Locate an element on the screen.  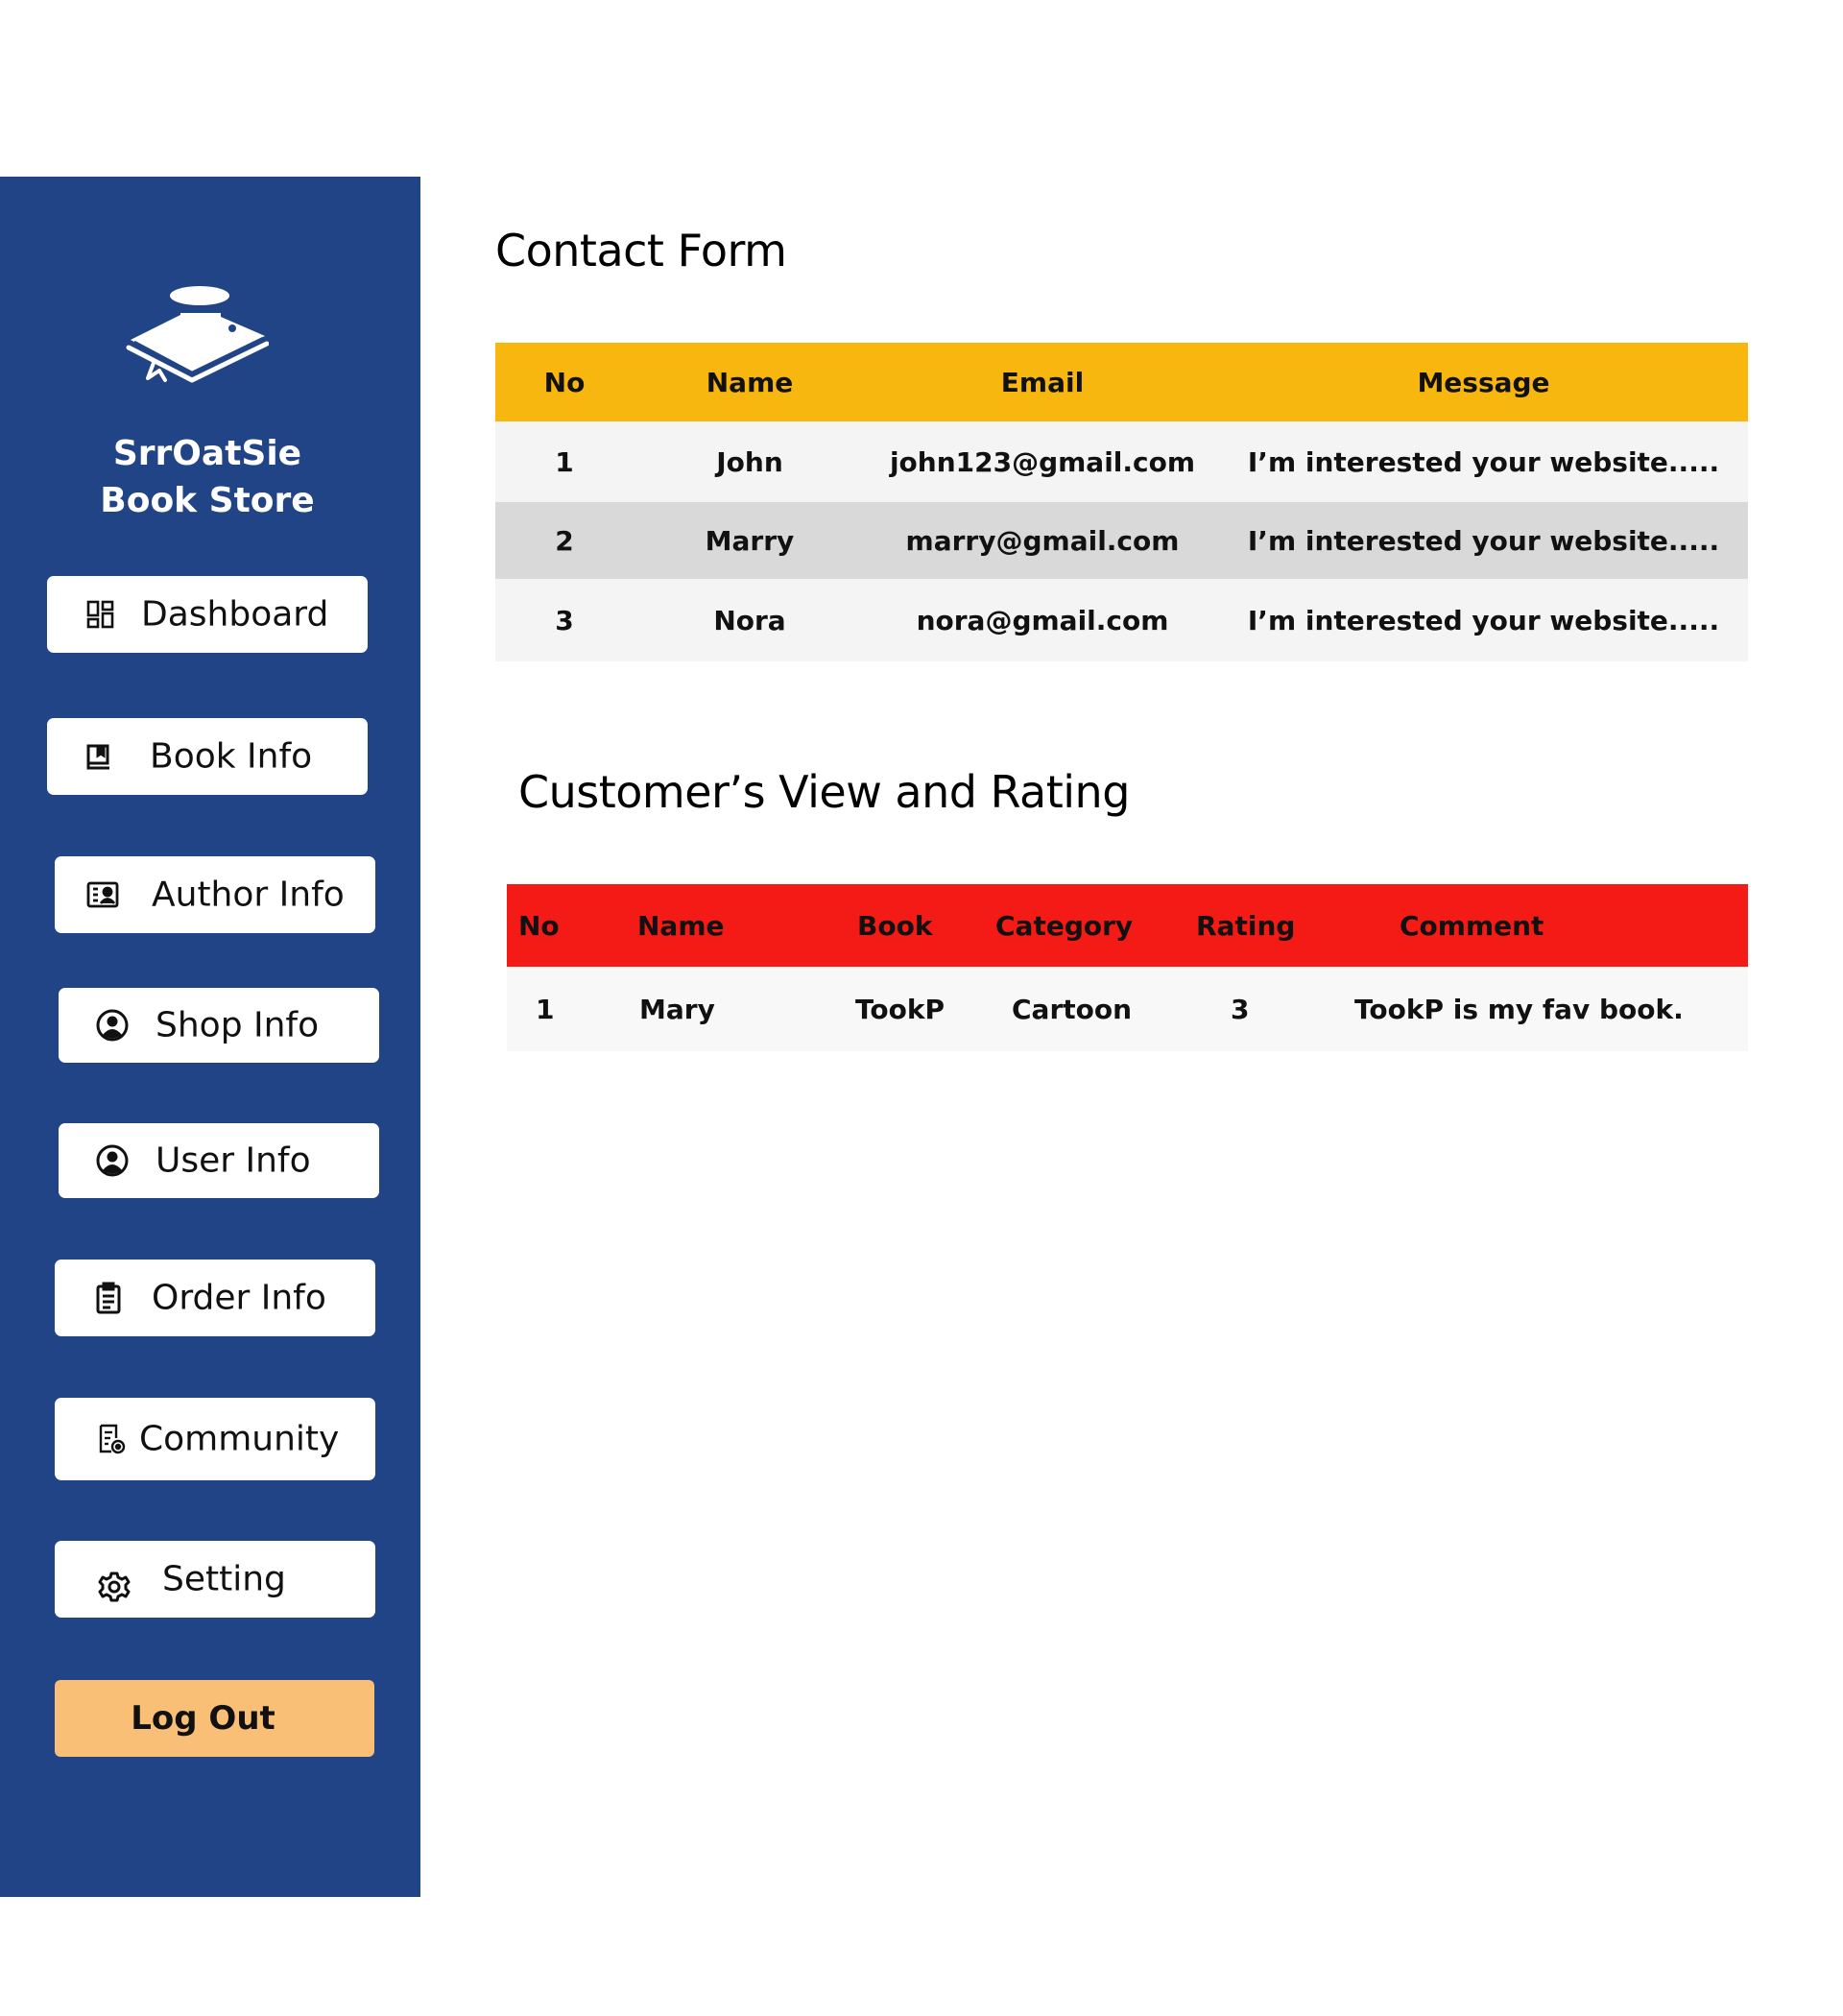
cell-email: marry@gmail.com is located at coordinates (1042, 540).